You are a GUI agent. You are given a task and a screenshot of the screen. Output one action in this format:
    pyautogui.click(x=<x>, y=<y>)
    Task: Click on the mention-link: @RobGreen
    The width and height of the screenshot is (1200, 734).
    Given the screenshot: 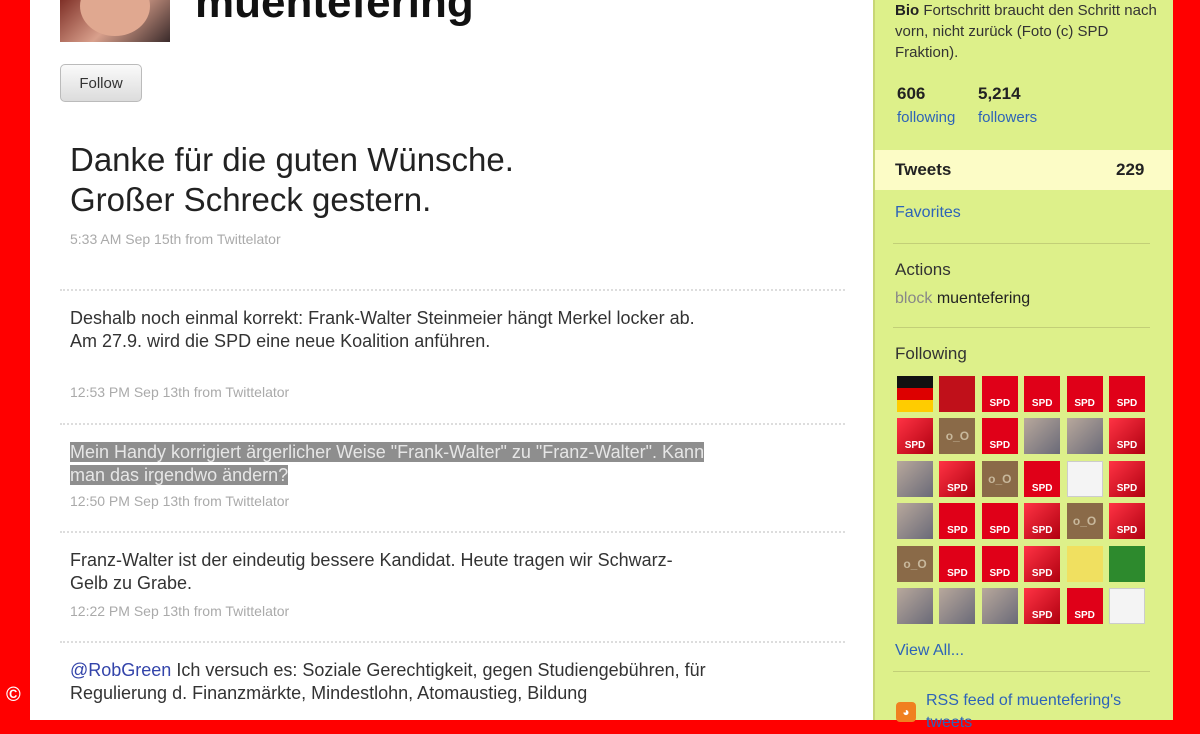 What is the action you would take?
    pyautogui.click(x=120, y=670)
    